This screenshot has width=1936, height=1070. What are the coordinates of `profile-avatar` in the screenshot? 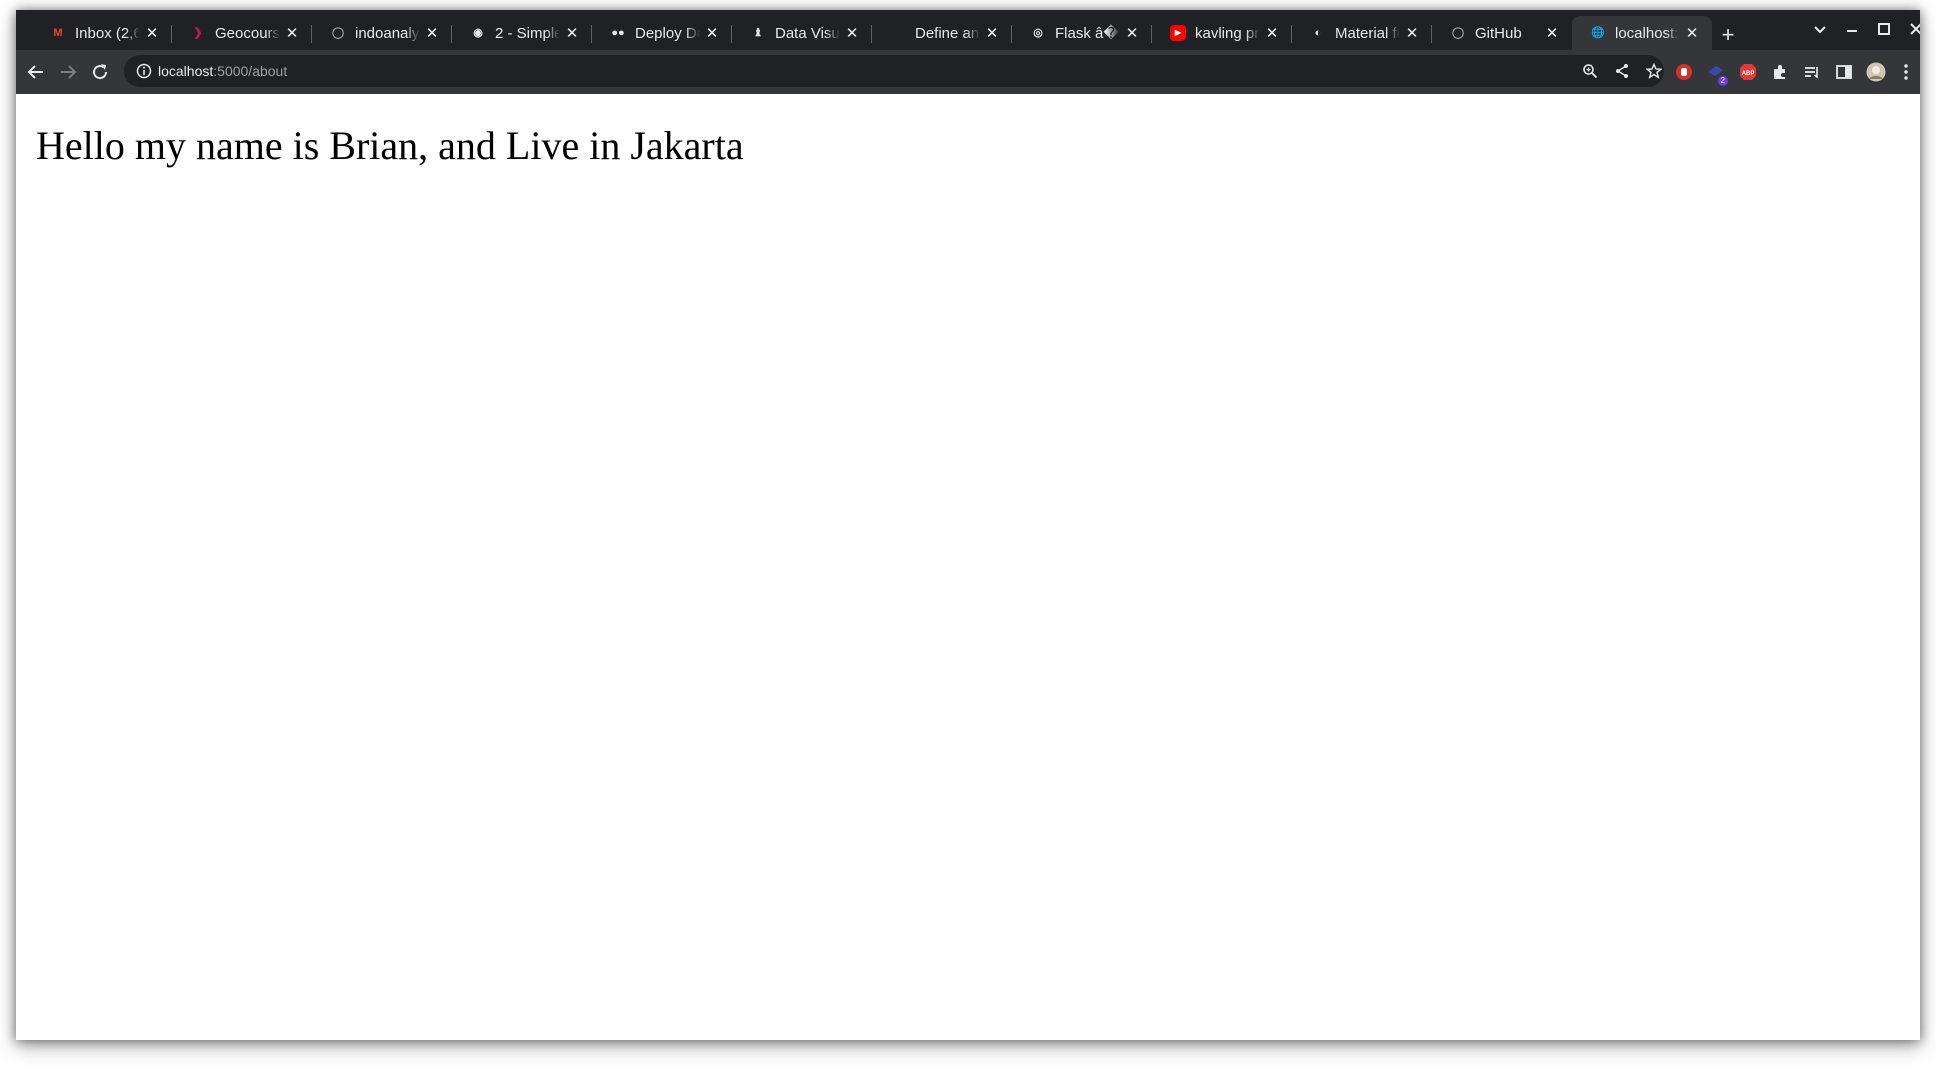 It's located at (1876, 72).